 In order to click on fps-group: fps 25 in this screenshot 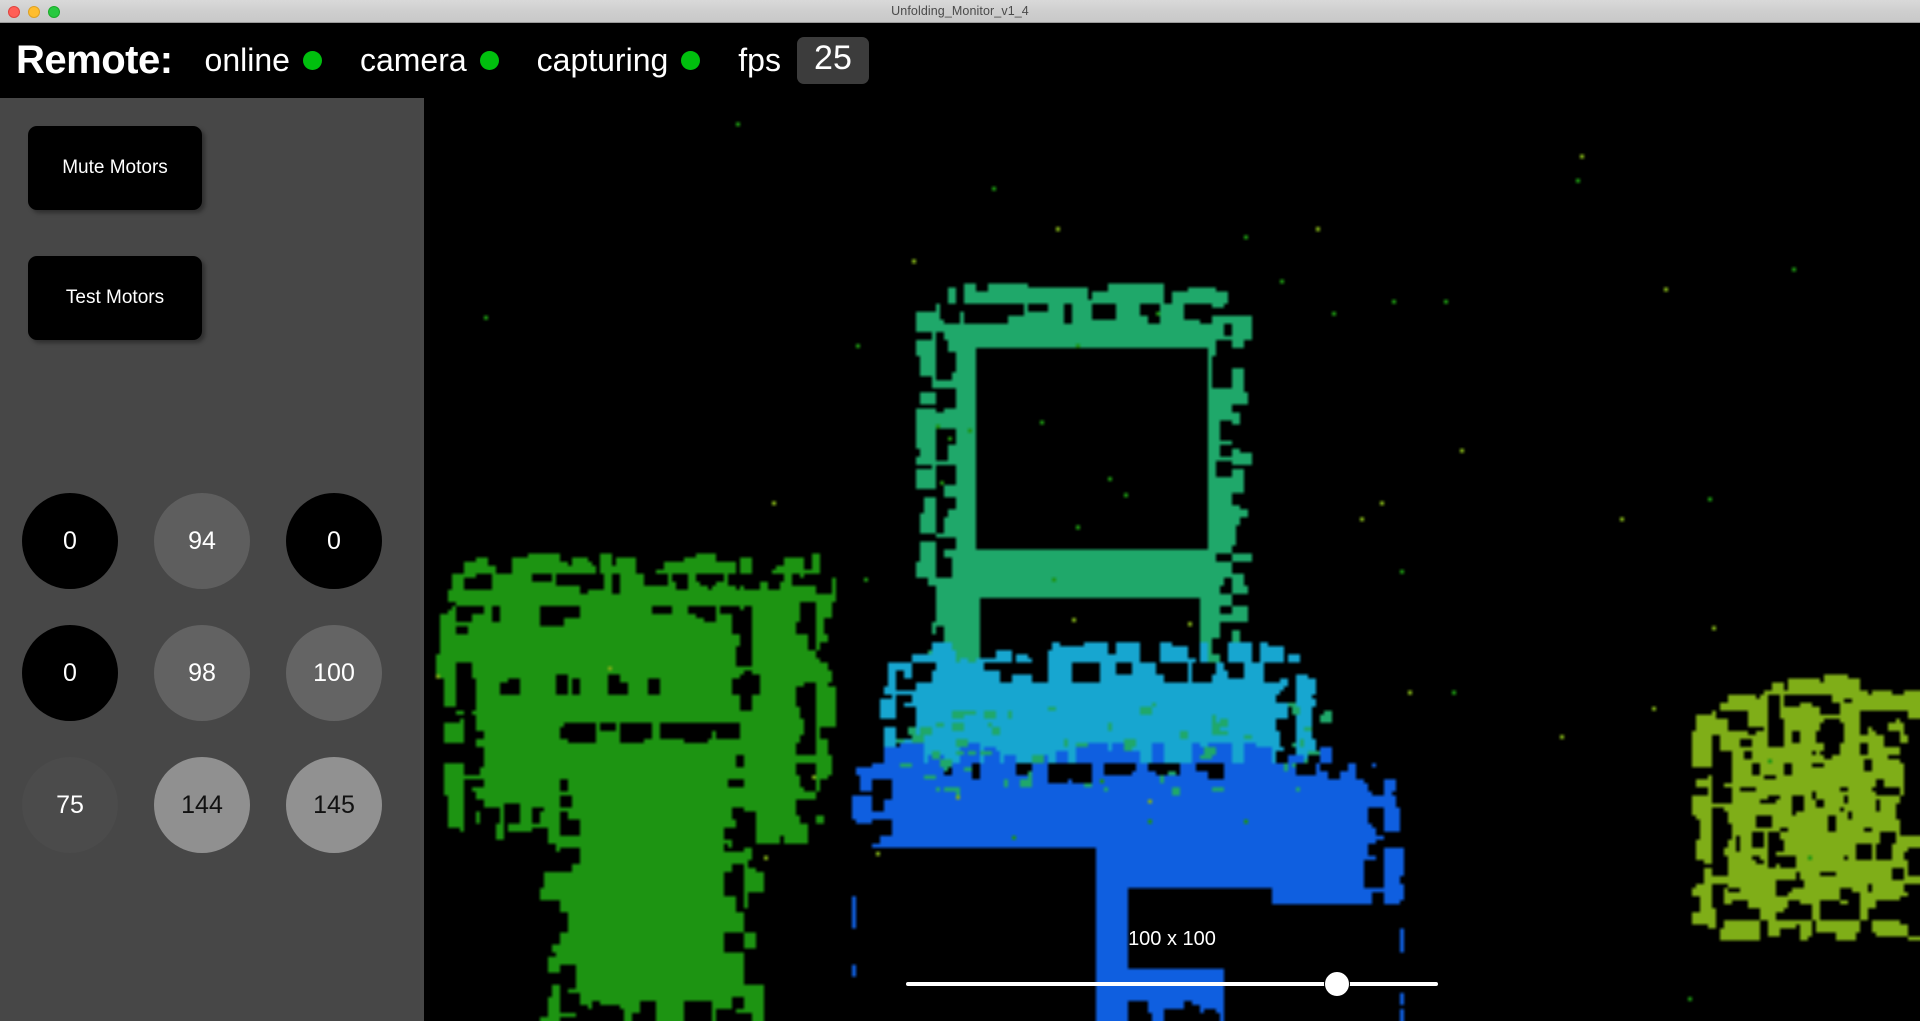, I will do `click(803, 60)`.